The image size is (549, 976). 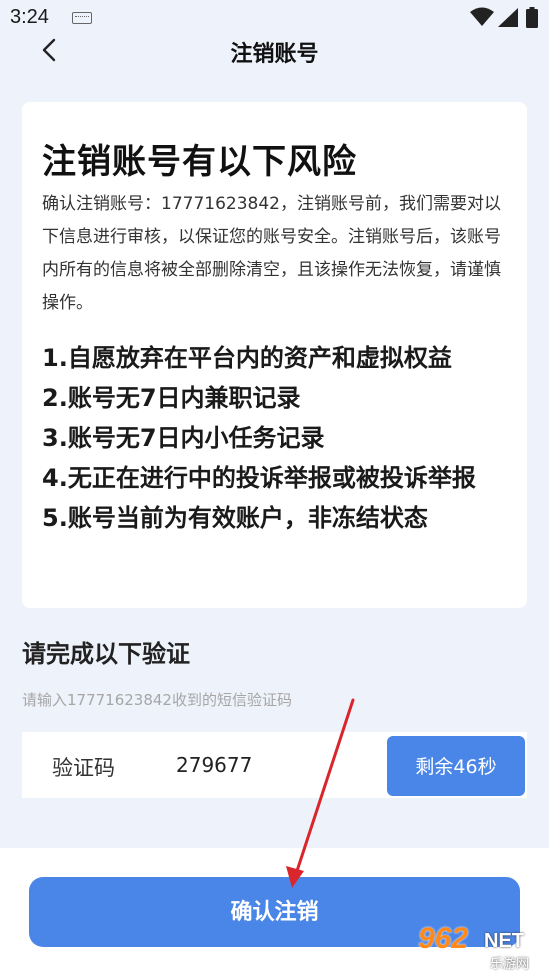 What do you see at coordinates (482, 16) in the screenshot?
I see `wifi-icon` at bounding box center [482, 16].